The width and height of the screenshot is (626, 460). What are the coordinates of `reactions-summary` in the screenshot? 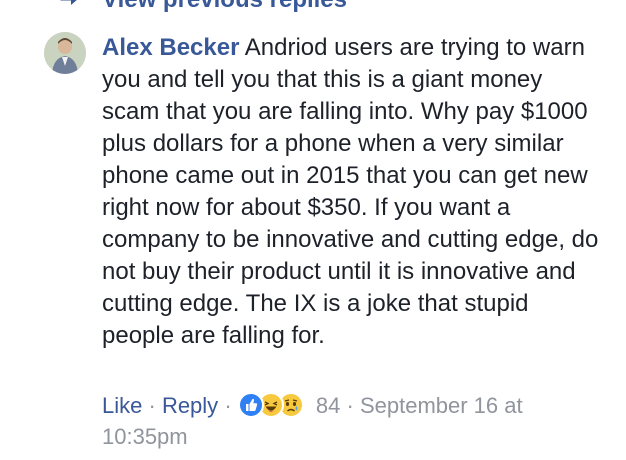 It's located at (273, 405).